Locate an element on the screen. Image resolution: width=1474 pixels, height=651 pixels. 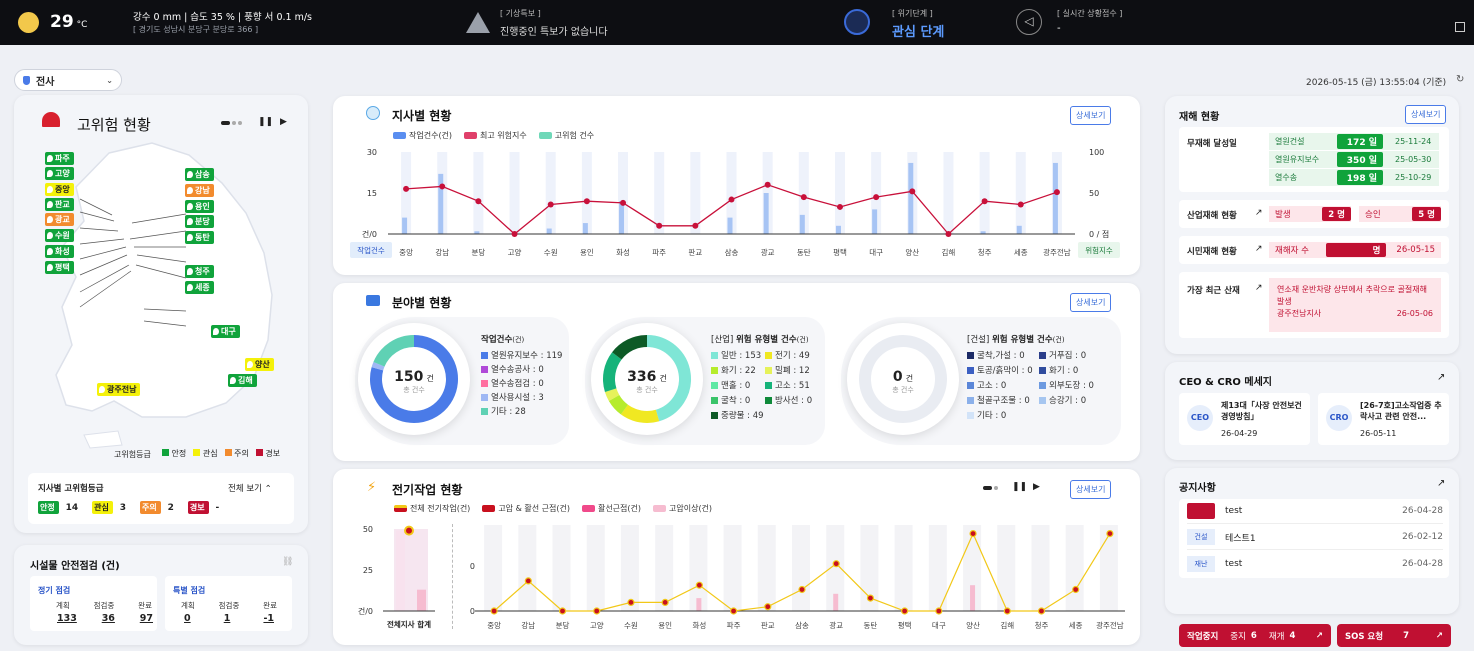
electric-point-수원 is located at coordinates (631, 602).